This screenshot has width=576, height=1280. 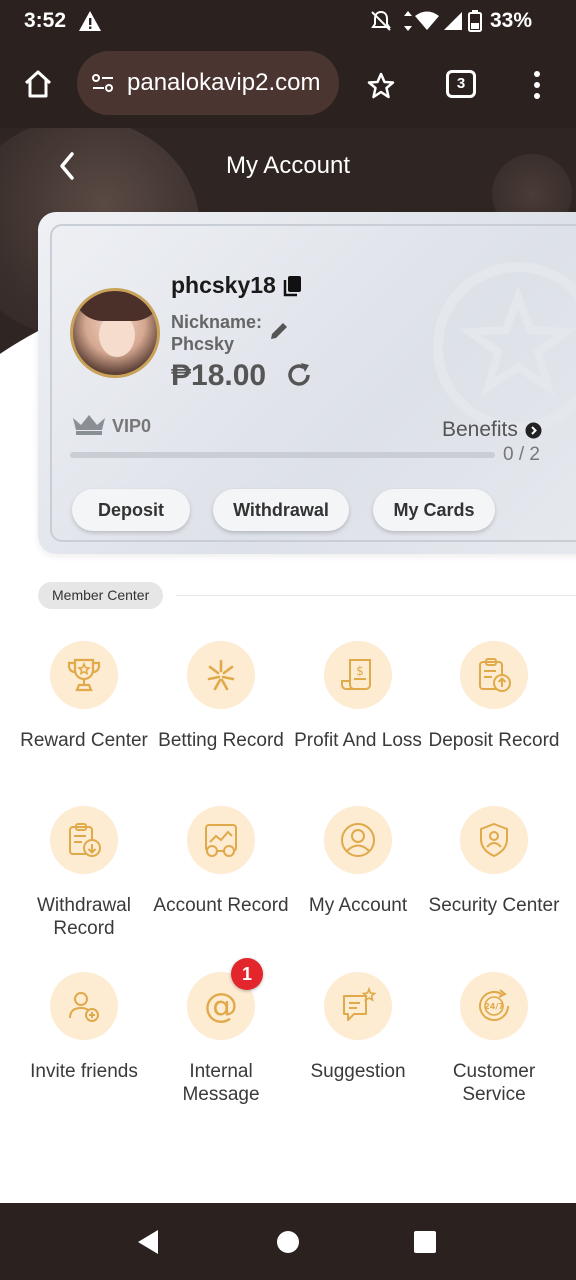 What do you see at coordinates (84, 1071) in the screenshot?
I see `menu-item-label: Invite friends` at bounding box center [84, 1071].